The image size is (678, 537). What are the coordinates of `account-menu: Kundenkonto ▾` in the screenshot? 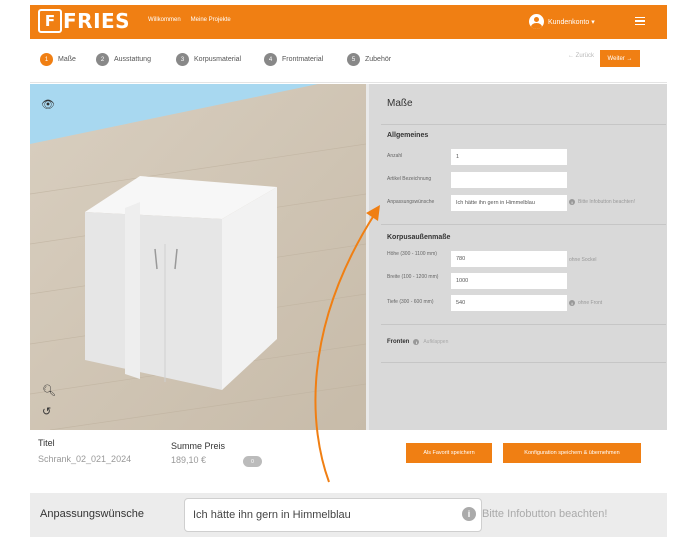 It's located at (562, 21).